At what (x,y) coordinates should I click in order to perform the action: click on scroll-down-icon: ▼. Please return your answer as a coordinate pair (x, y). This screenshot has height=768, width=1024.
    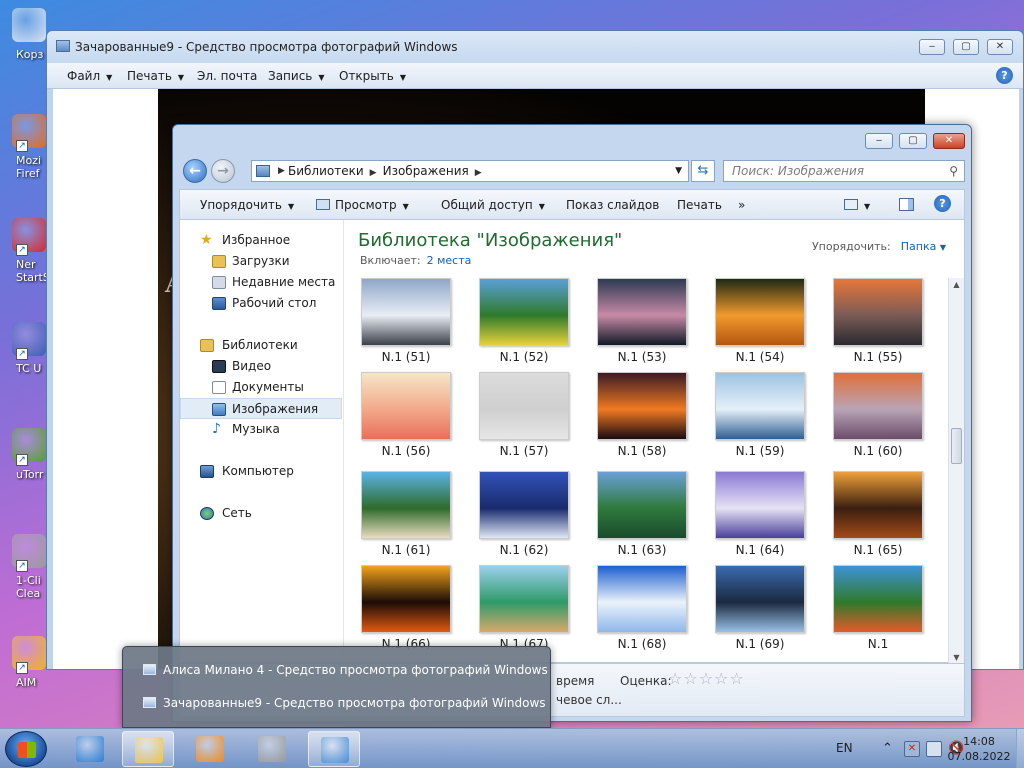
    Looking at the image, I should click on (956, 657).